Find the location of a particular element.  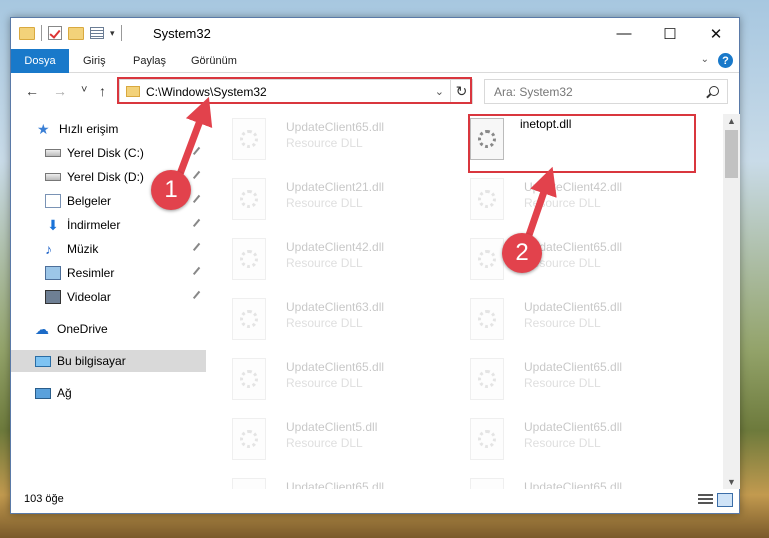

annotation-arrows is located at coordinates (366, 168).